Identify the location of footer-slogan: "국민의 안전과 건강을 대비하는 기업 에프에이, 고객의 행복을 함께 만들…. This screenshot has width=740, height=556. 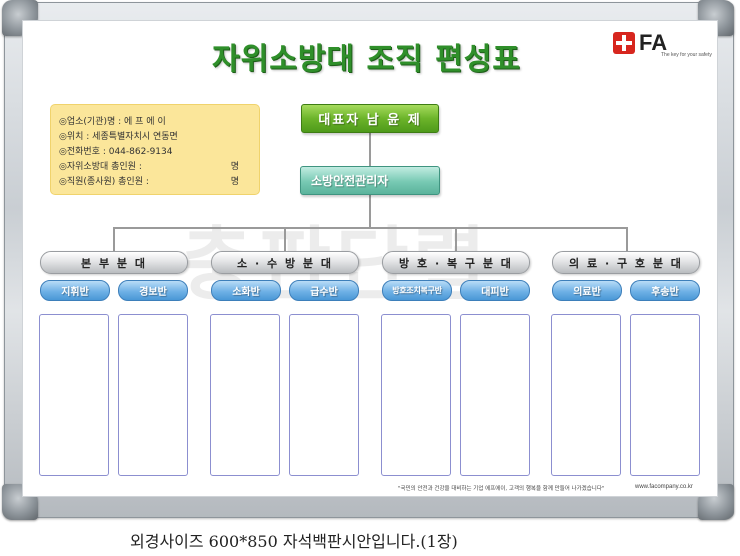
(501, 489).